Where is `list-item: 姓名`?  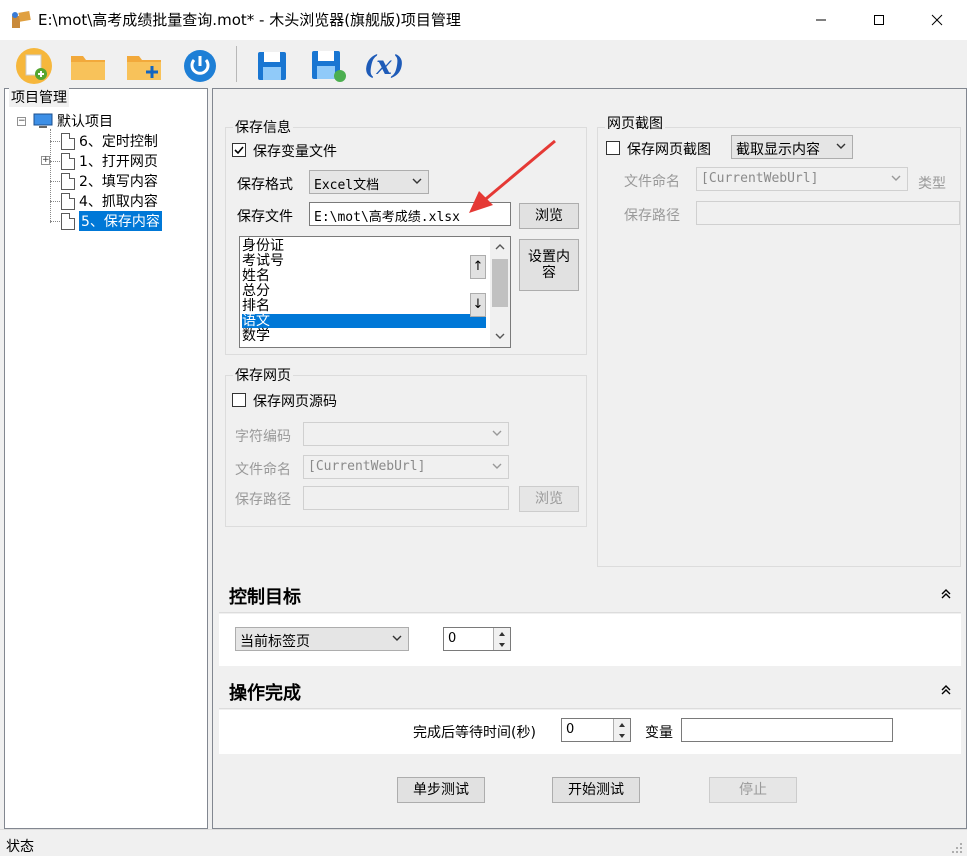
list-item: 姓名 is located at coordinates (364, 276).